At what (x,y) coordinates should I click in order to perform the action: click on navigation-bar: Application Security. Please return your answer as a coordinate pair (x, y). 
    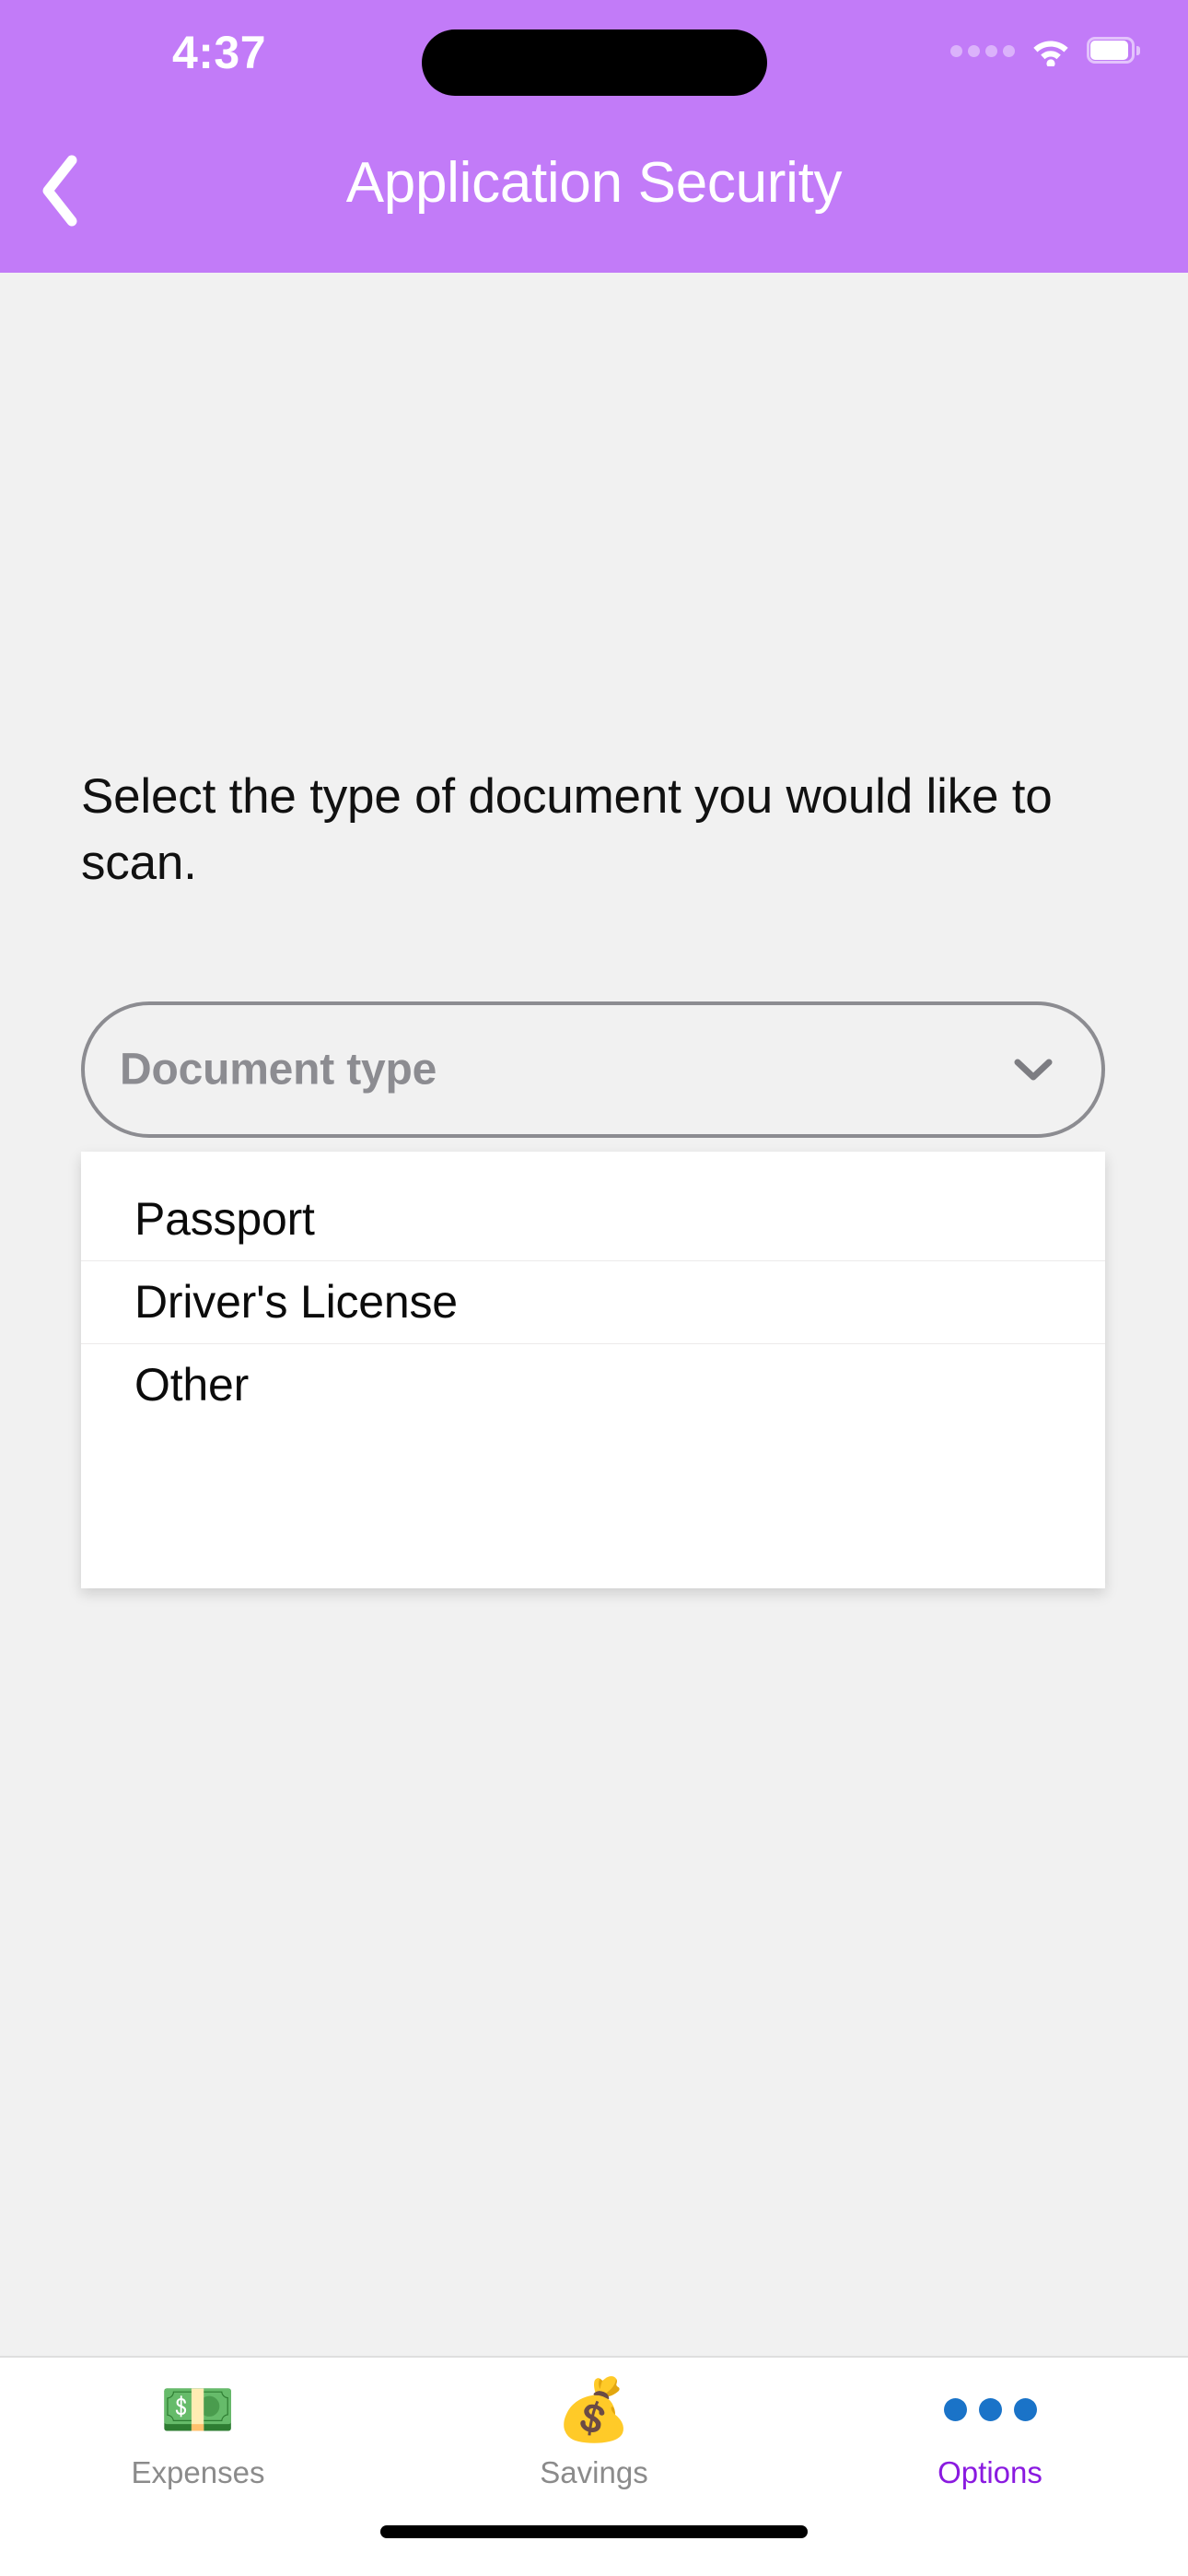
    Looking at the image, I should click on (594, 182).